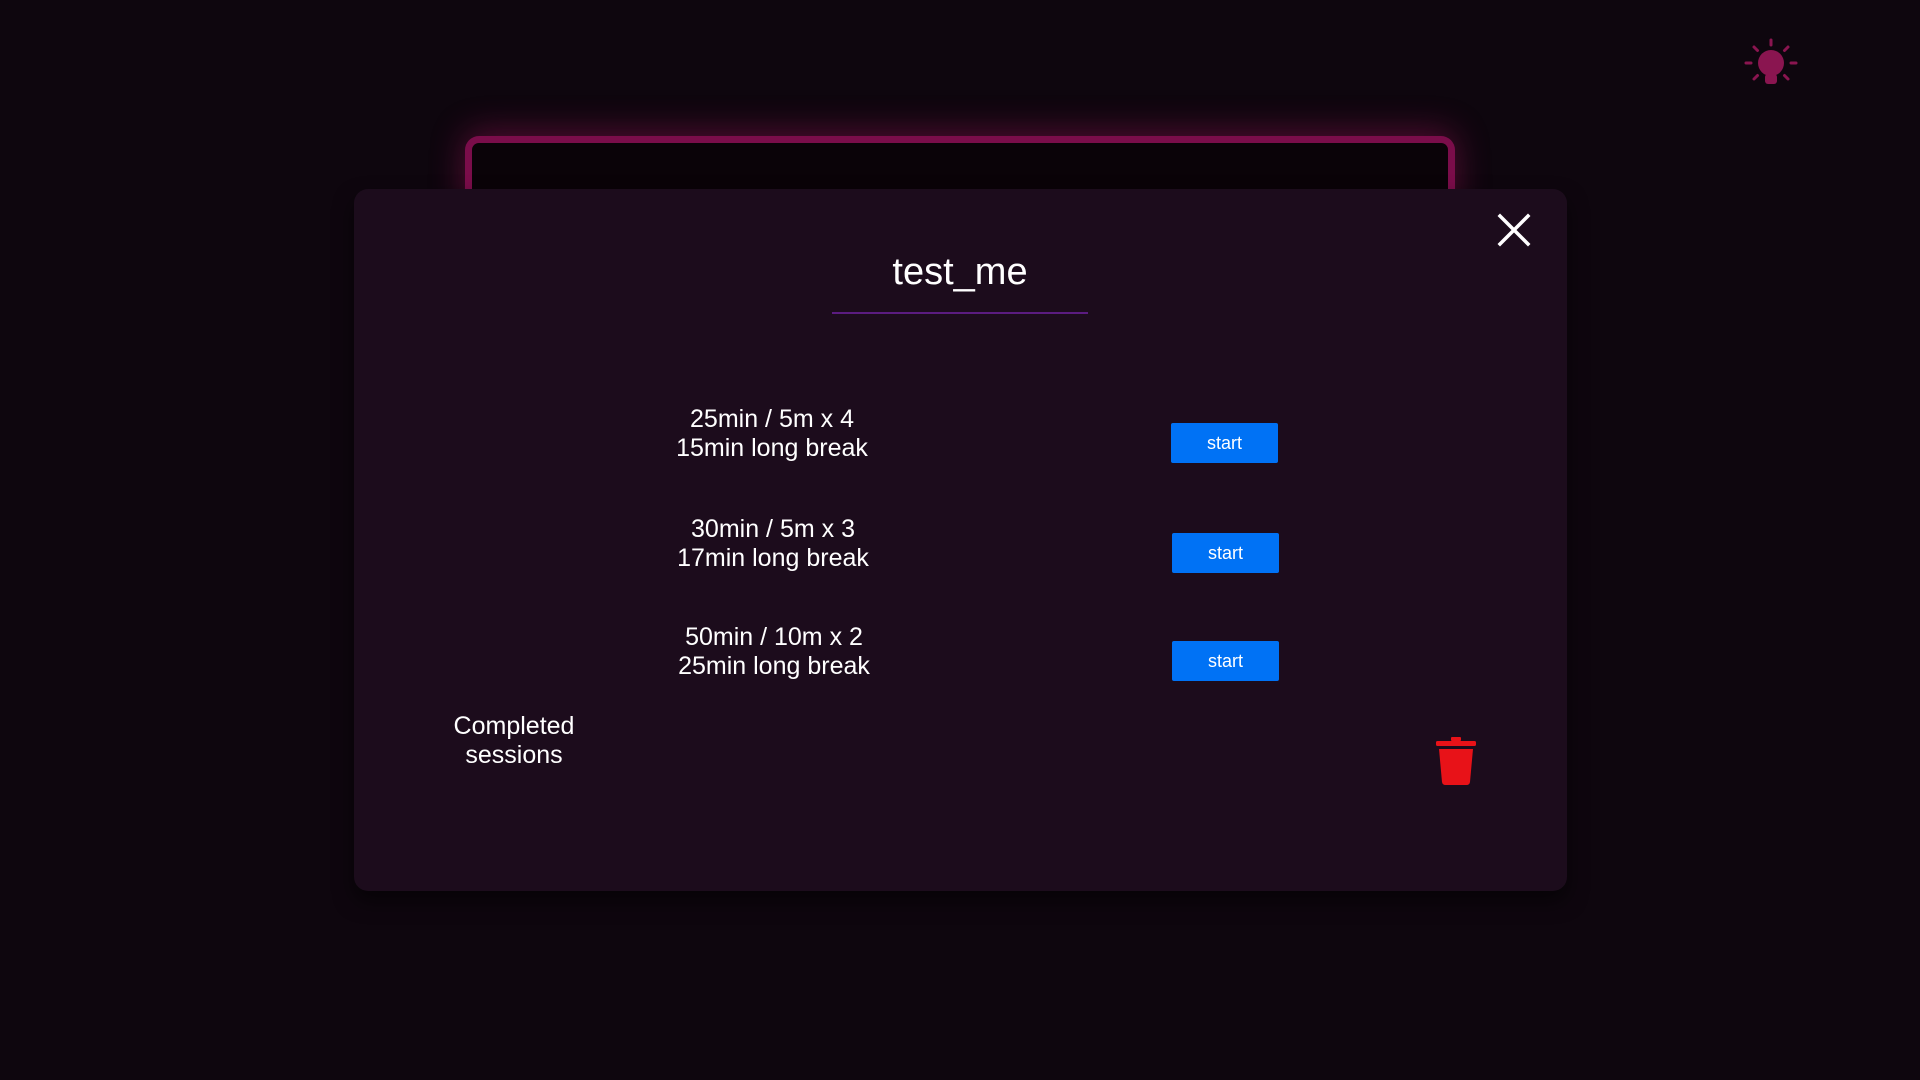 The image size is (1920, 1080). I want to click on completed-label-line2: sessions, so click(514, 755).